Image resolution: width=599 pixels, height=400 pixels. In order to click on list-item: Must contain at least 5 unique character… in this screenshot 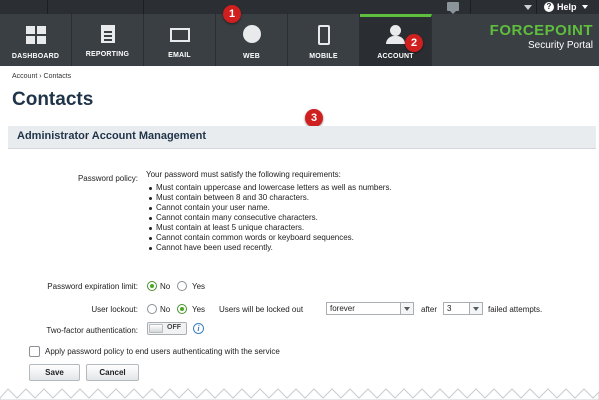, I will do `click(270, 228)`.